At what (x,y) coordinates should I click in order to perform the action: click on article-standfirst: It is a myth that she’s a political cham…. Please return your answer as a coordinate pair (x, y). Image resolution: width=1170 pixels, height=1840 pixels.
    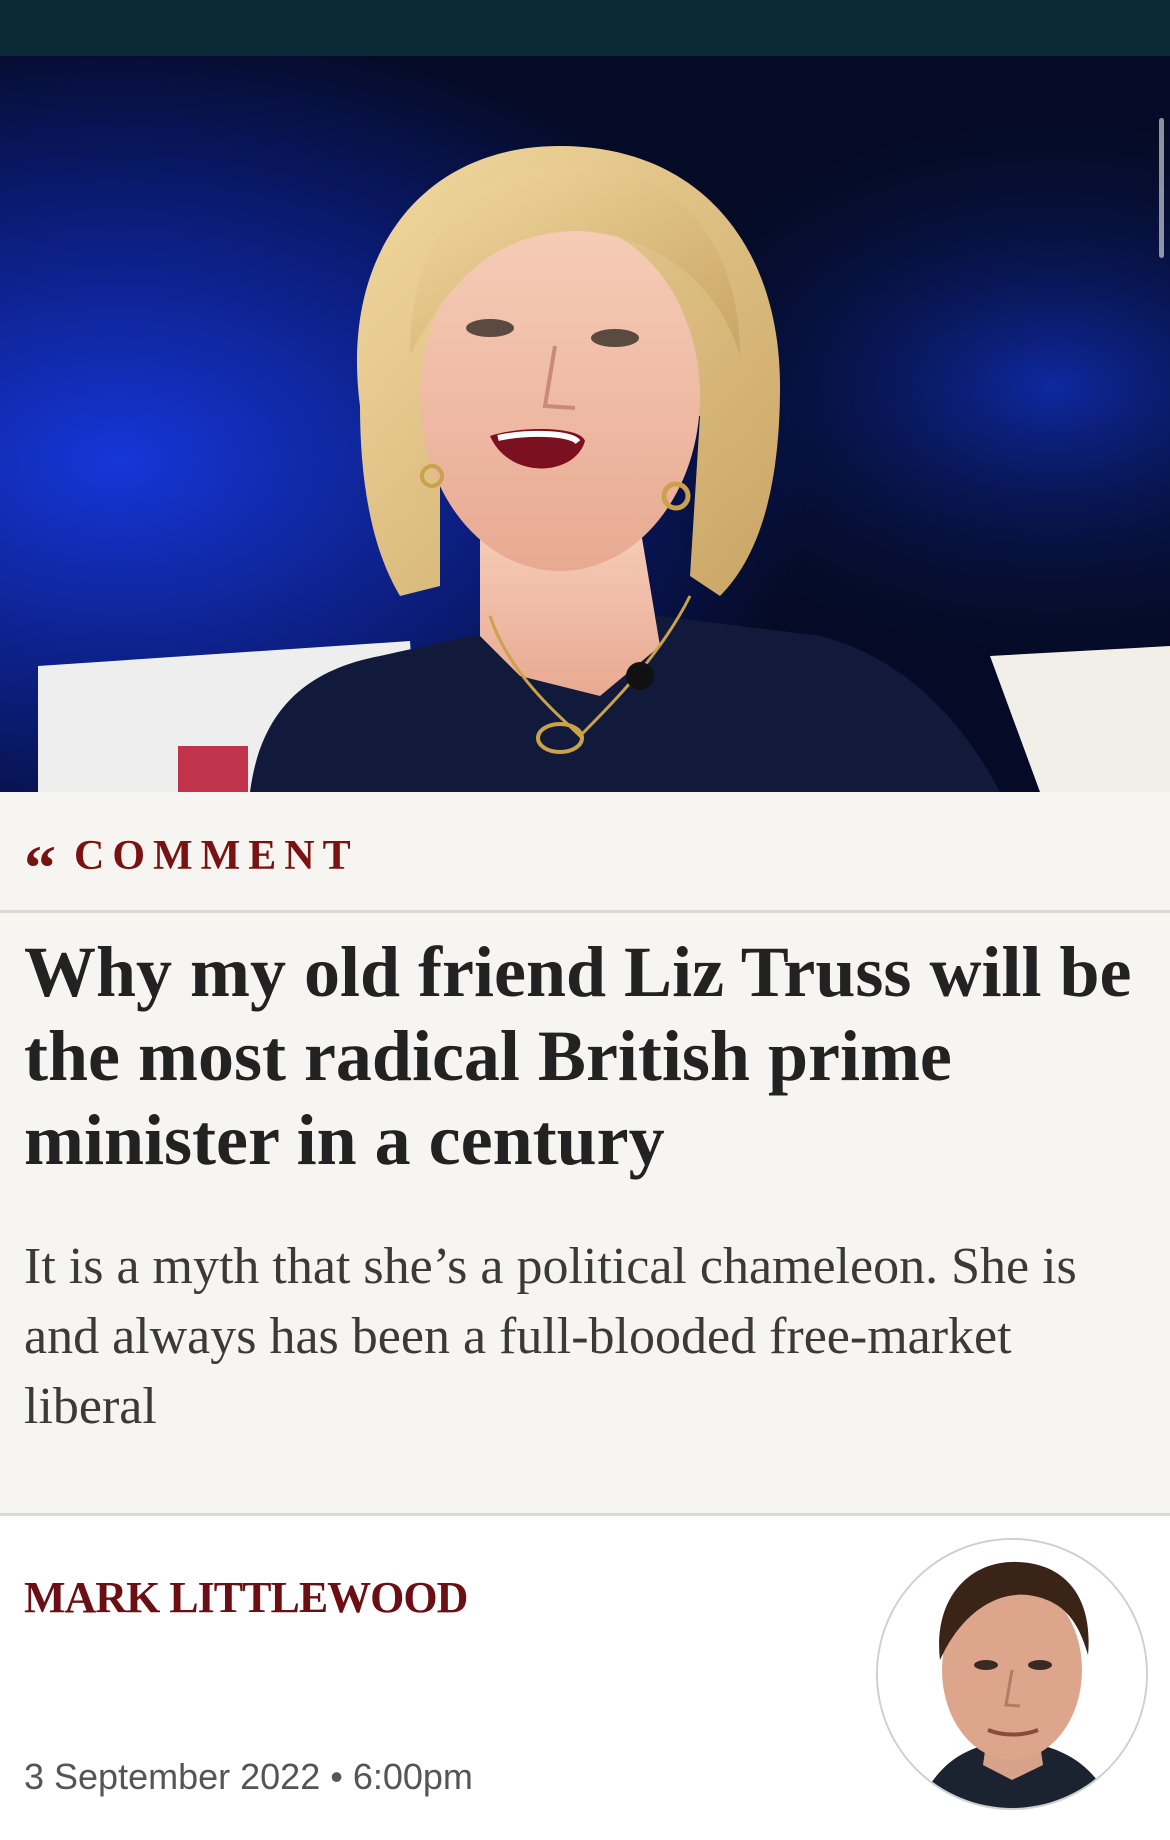
    Looking at the image, I should click on (550, 1336).